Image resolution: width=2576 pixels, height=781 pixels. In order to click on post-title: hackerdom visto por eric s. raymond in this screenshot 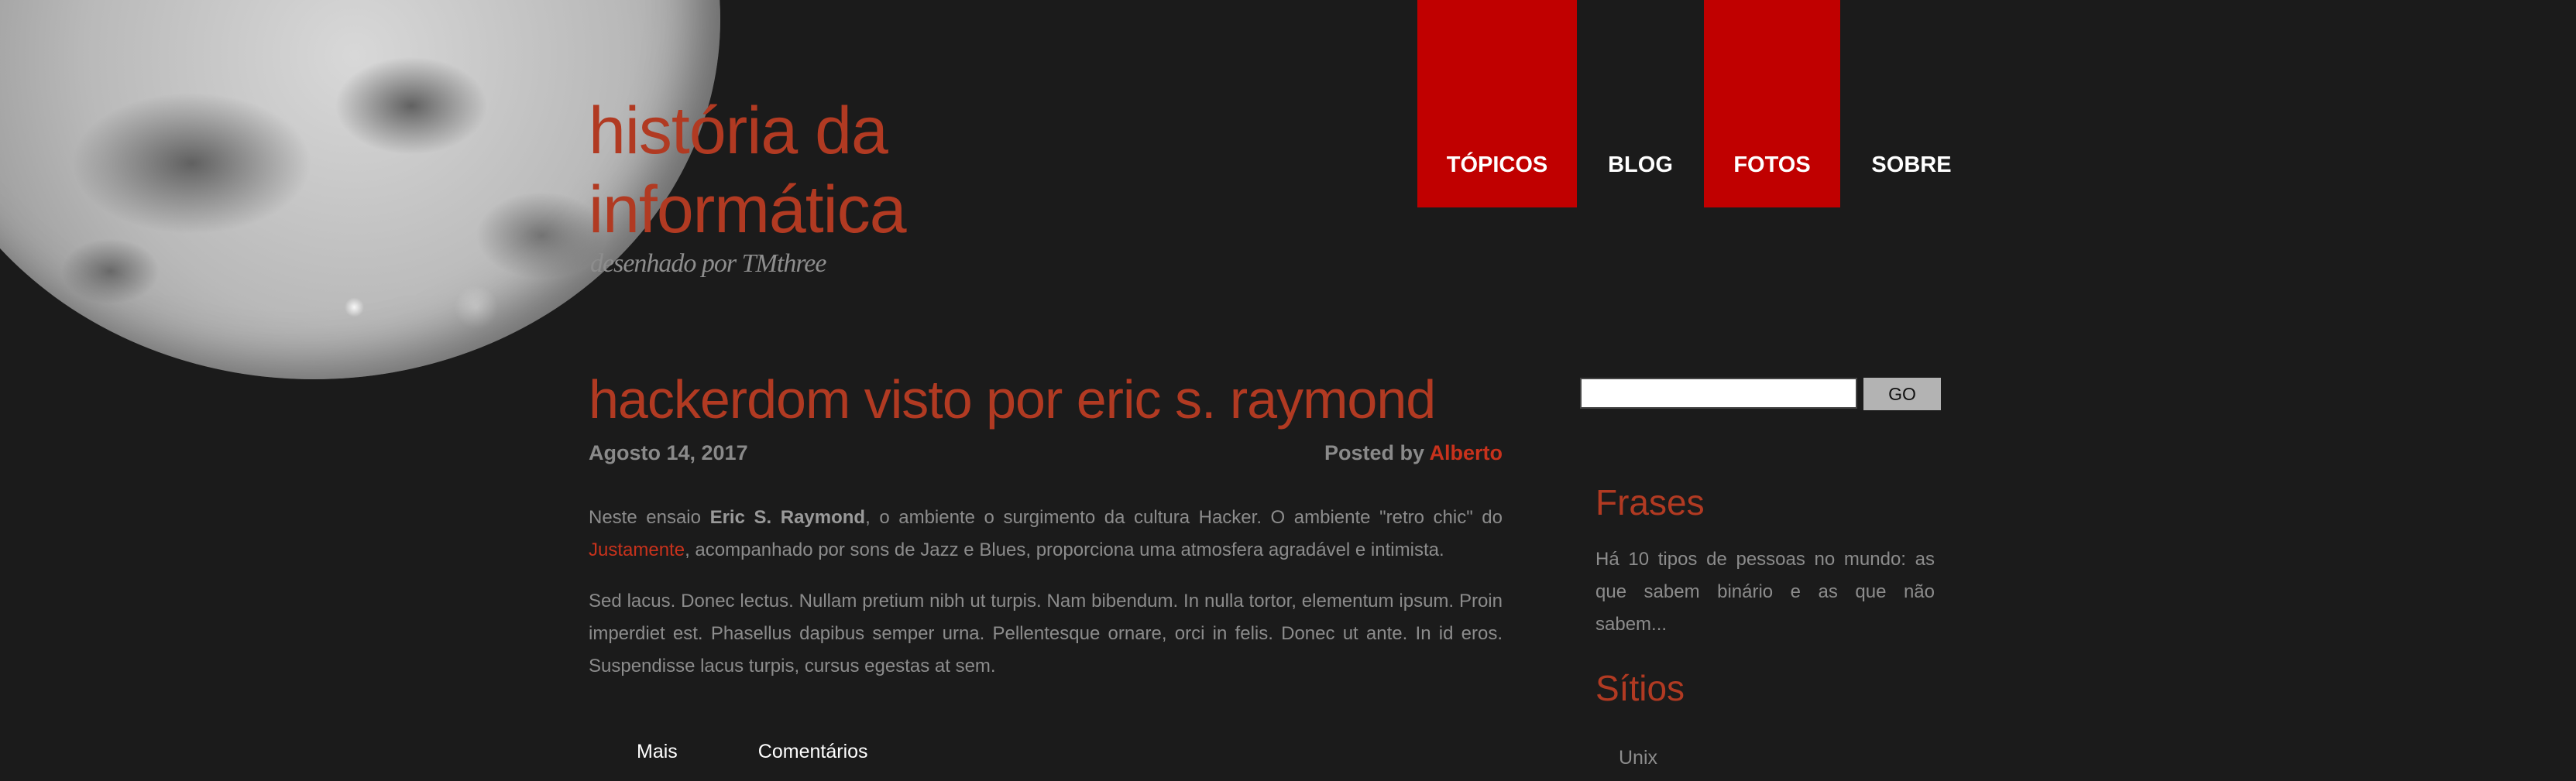, I will do `click(1012, 399)`.